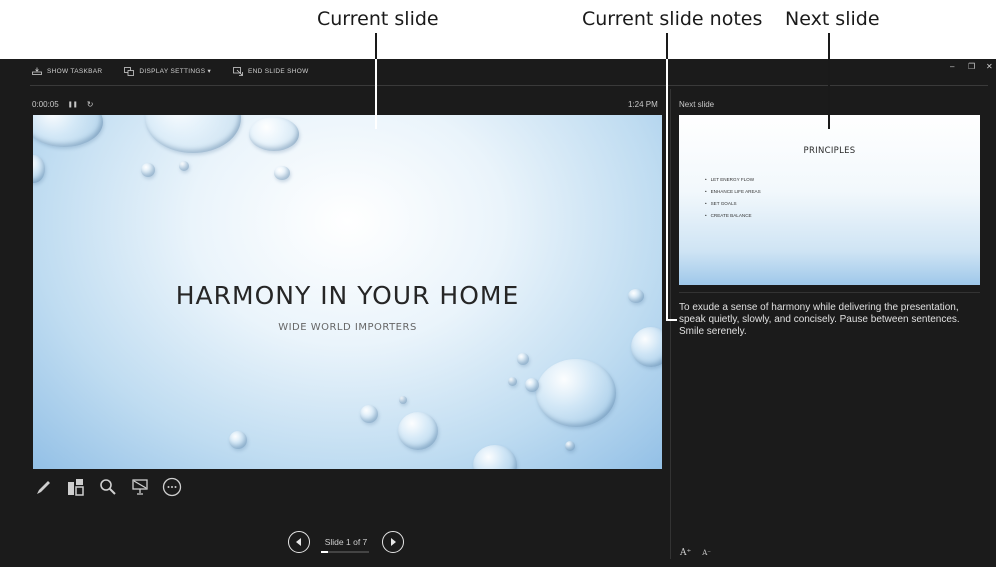  I want to click on pane-divider, so click(670, 324).